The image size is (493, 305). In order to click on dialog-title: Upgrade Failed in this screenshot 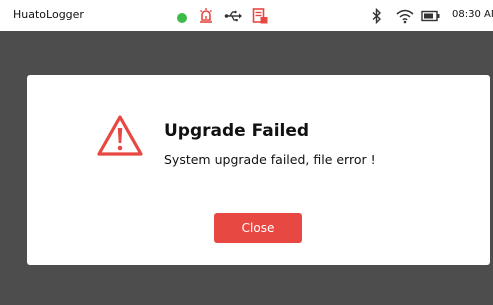, I will do `click(237, 131)`.